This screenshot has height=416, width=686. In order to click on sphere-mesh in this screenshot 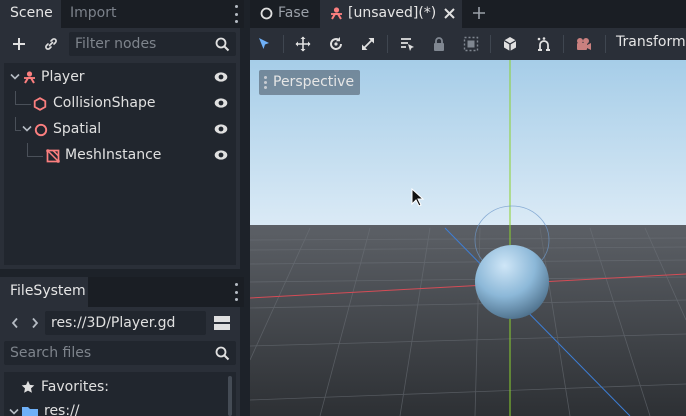, I will do `click(512, 282)`.